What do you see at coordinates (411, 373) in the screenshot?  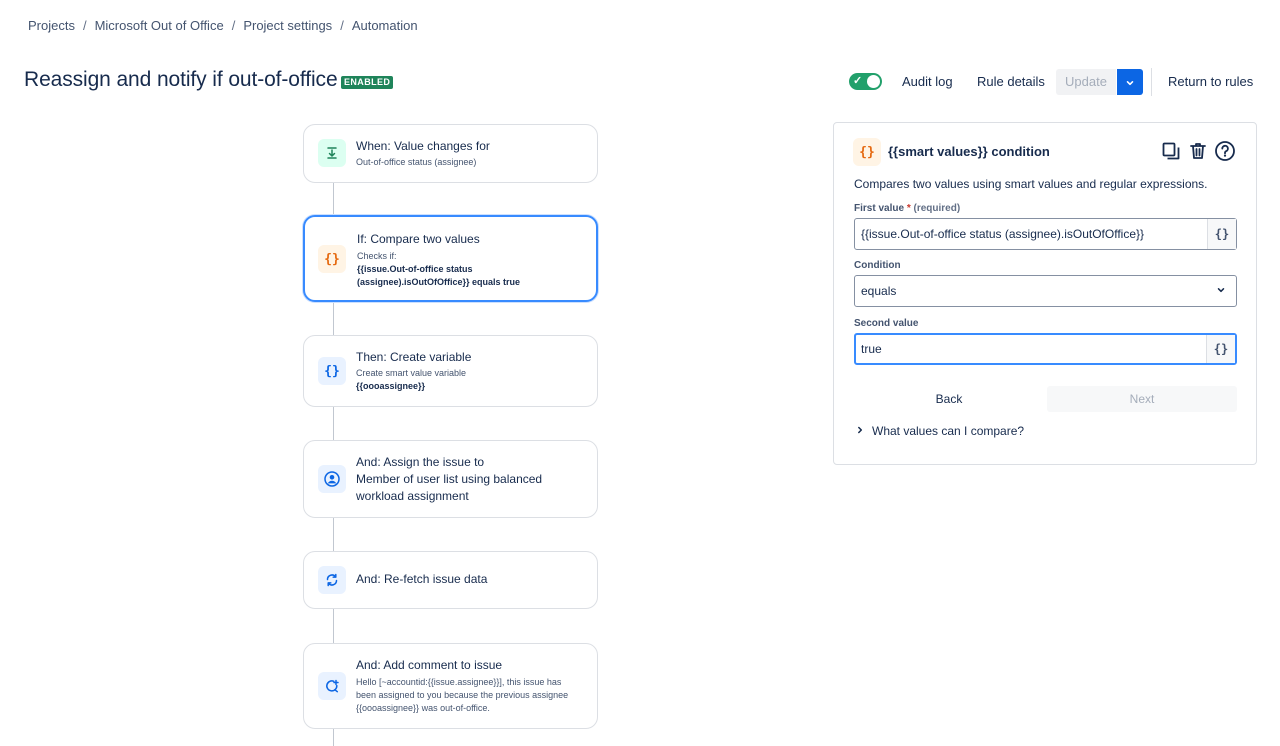 I see `create-variable-sub-prefix: Create smart value variable` at bounding box center [411, 373].